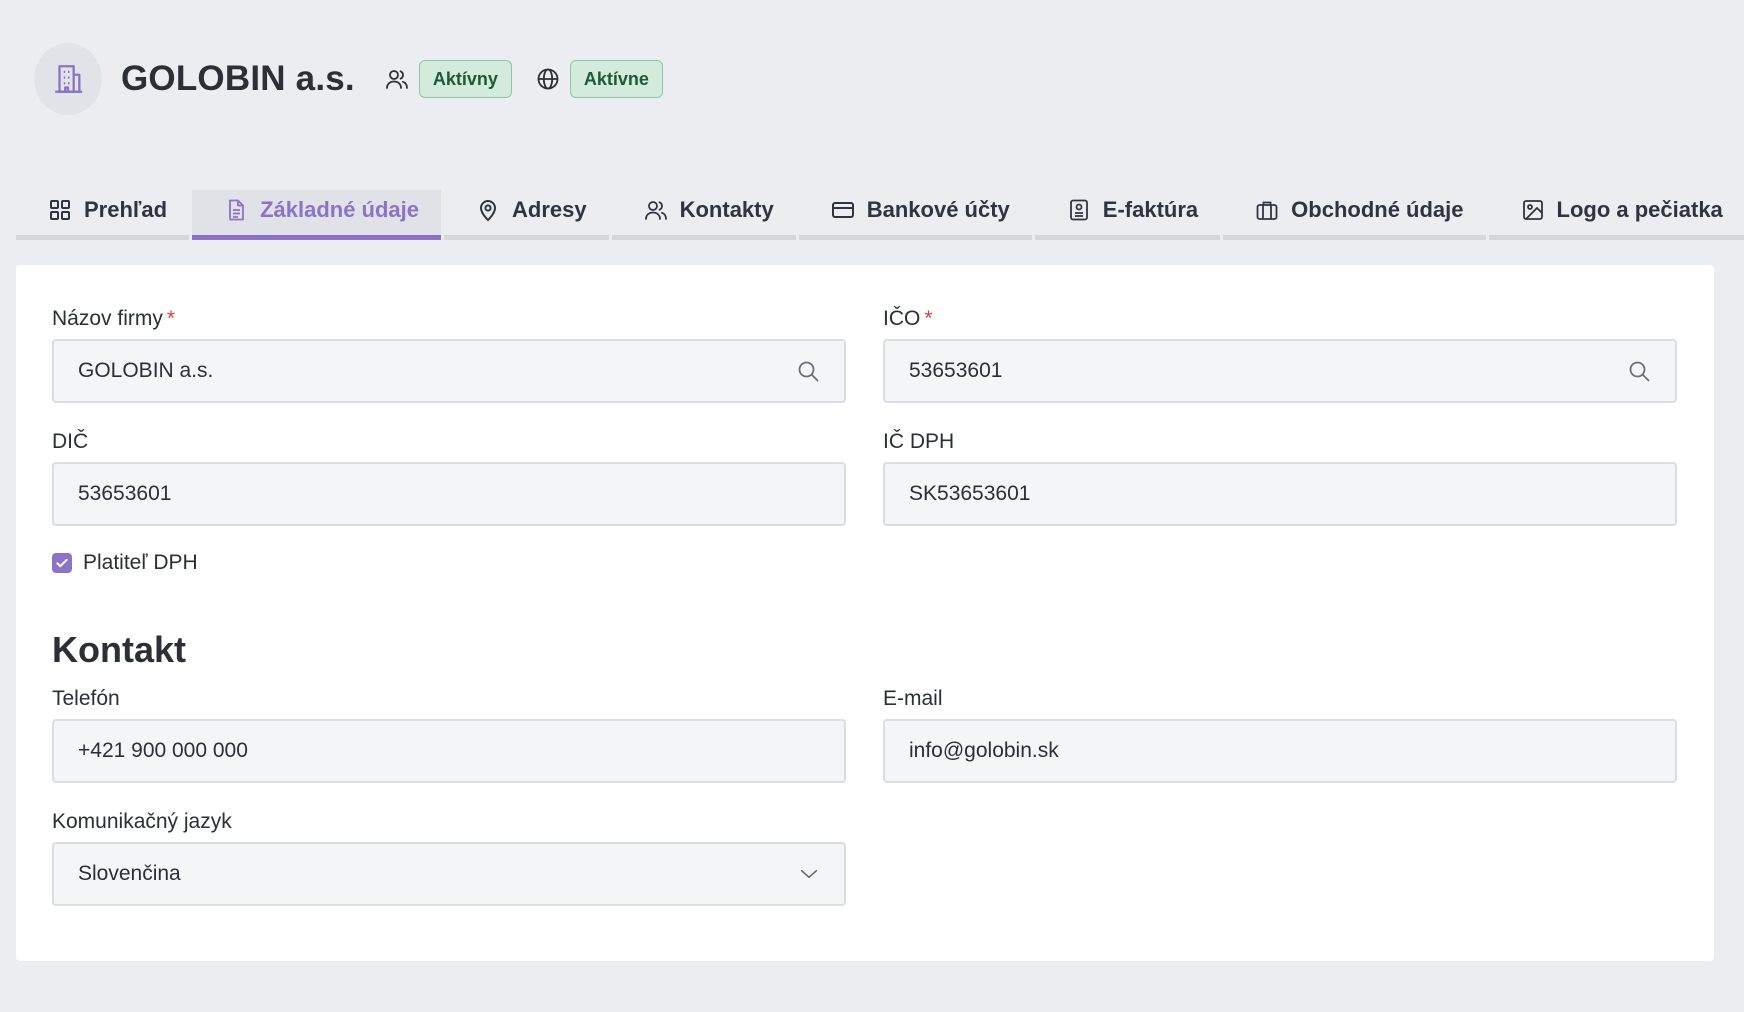 This screenshot has height=1012, width=1744. I want to click on ico-label: IČO *, so click(908, 319).